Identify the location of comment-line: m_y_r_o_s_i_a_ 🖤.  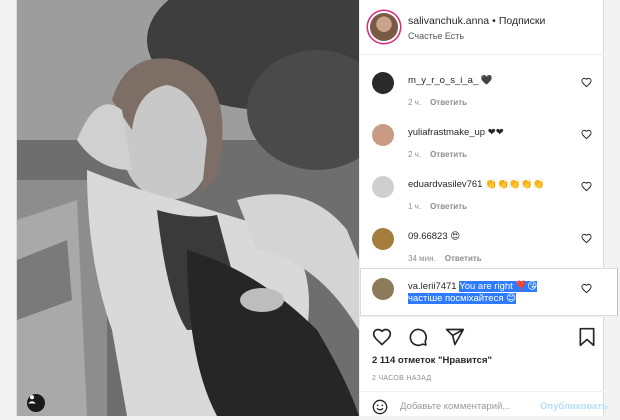
(450, 80).